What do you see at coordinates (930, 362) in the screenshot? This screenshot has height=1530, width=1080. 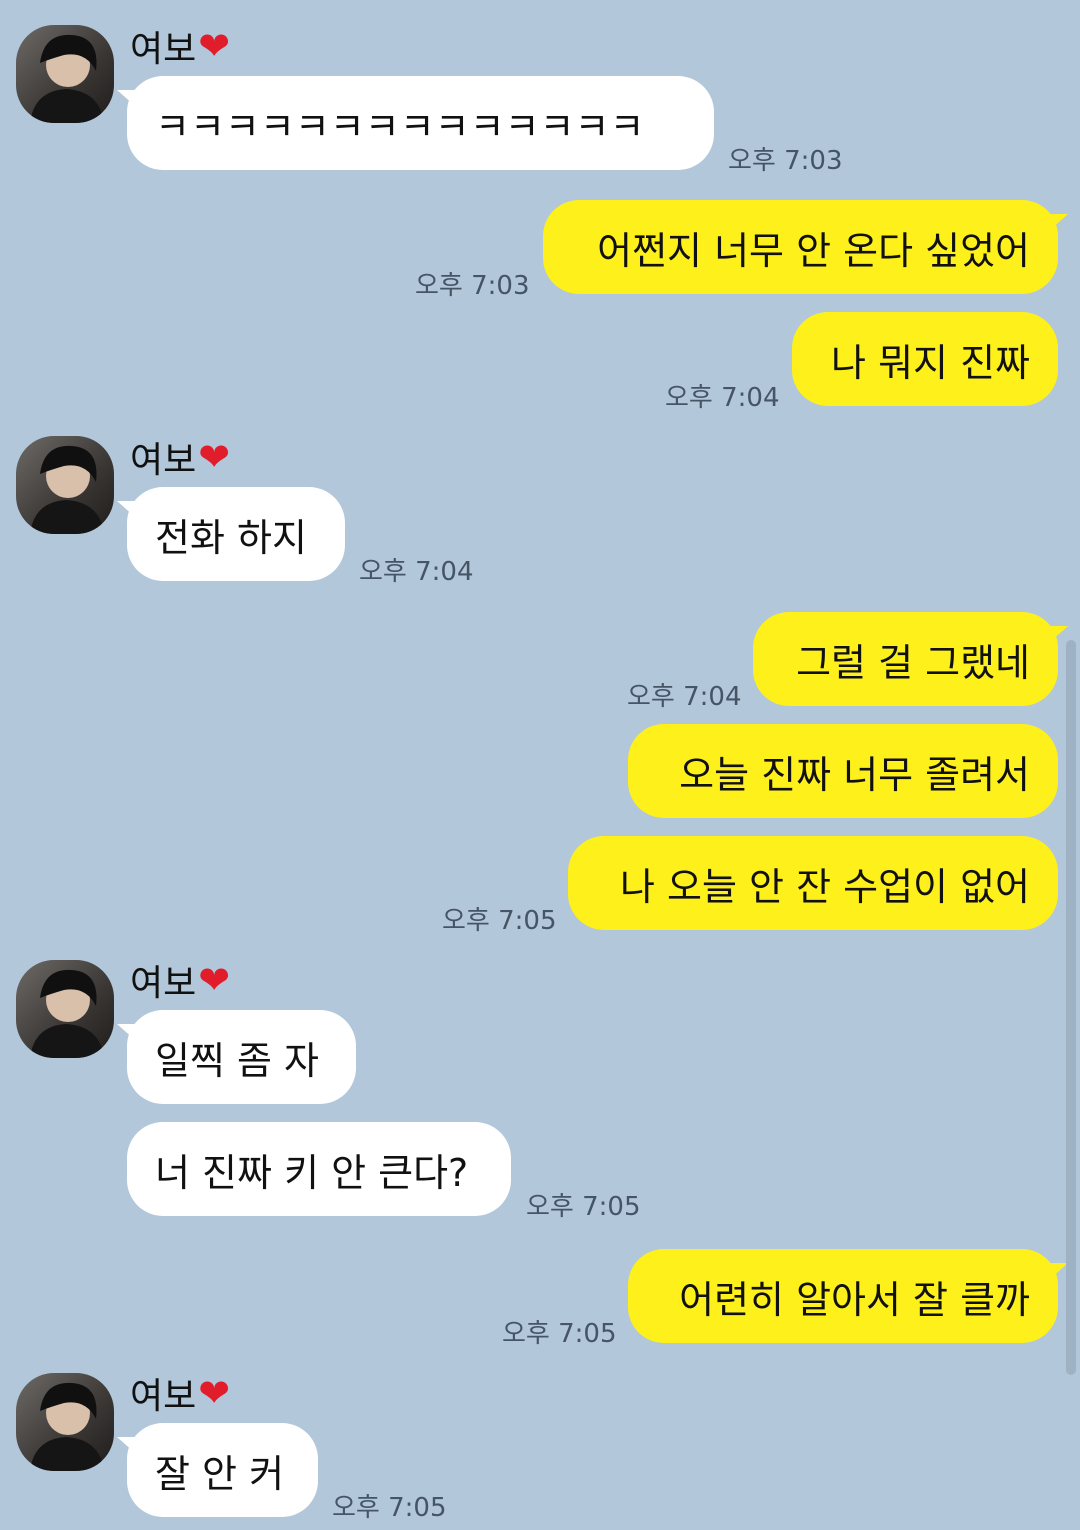 I see `message-text: 나 뭐지 진짜` at bounding box center [930, 362].